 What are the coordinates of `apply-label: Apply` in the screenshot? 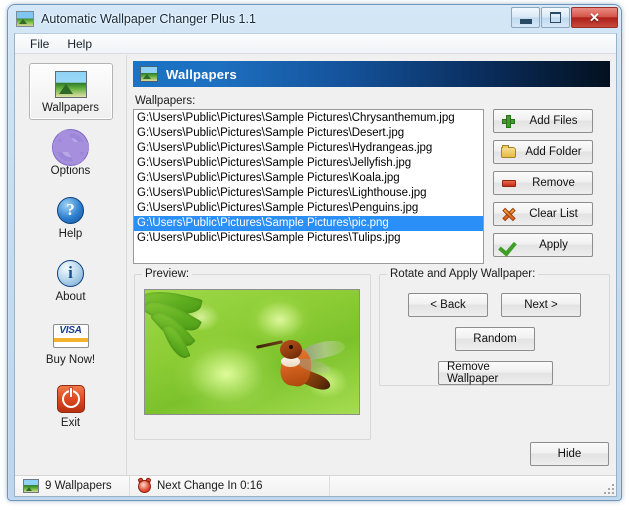 It's located at (553, 245).